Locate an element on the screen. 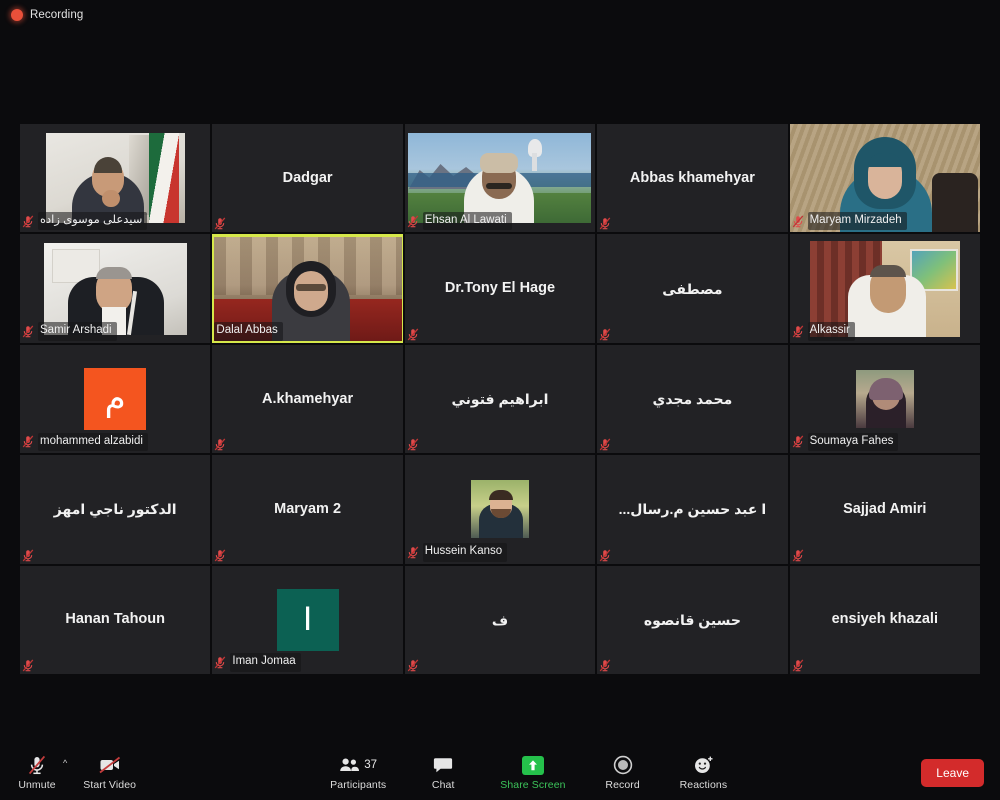 Image resolution: width=1000 pixels, height=800 pixels. participant-tile: Soumaya Fahes is located at coordinates (884, 399).